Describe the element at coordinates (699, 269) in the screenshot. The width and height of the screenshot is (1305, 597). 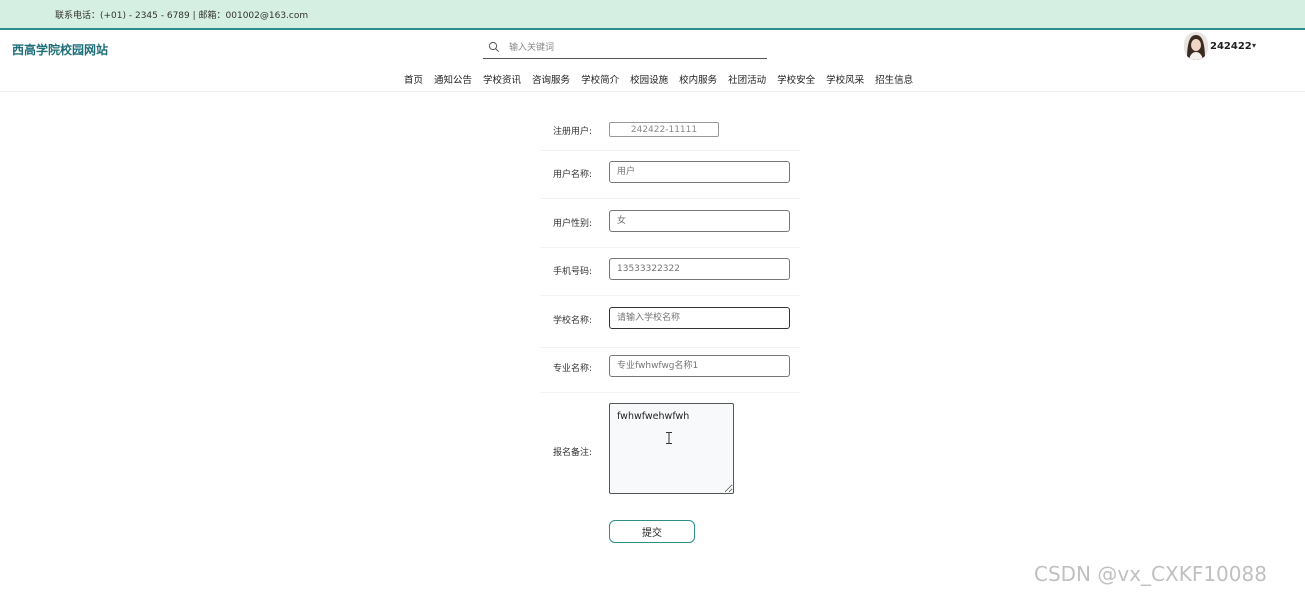
I see `phone-number-field` at that location.